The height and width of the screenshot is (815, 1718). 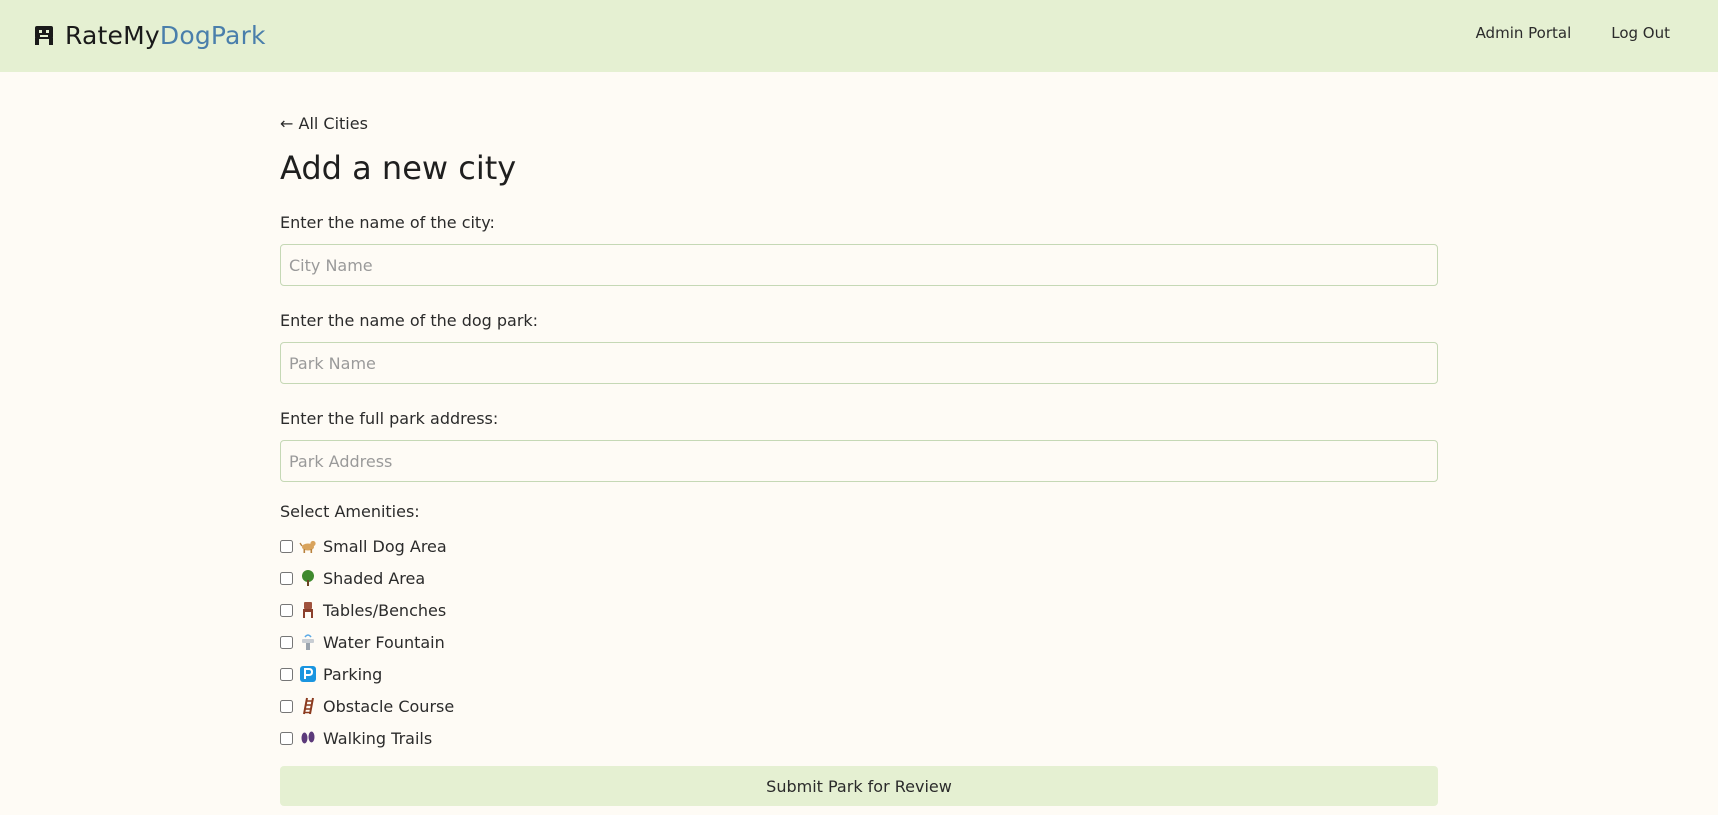 What do you see at coordinates (389, 706) in the screenshot?
I see `amenity-name: Obstacle Course` at bounding box center [389, 706].